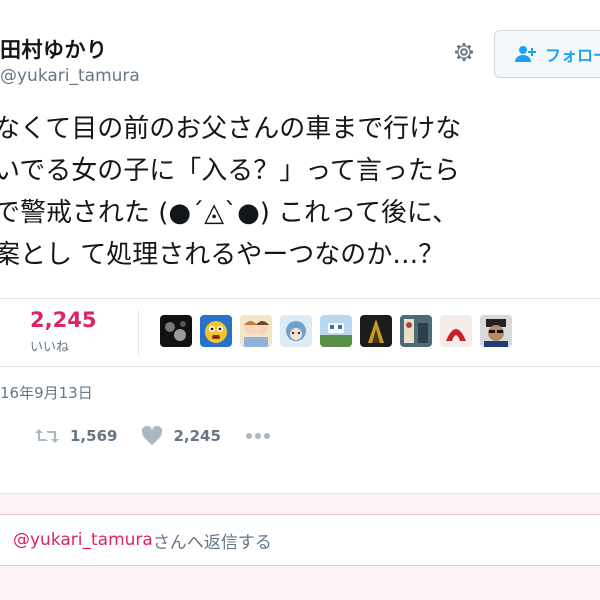  What do you see at coordinates (47, 436) in the screenshot?
I see `retweet-icon` at bounding box center [47, 436].